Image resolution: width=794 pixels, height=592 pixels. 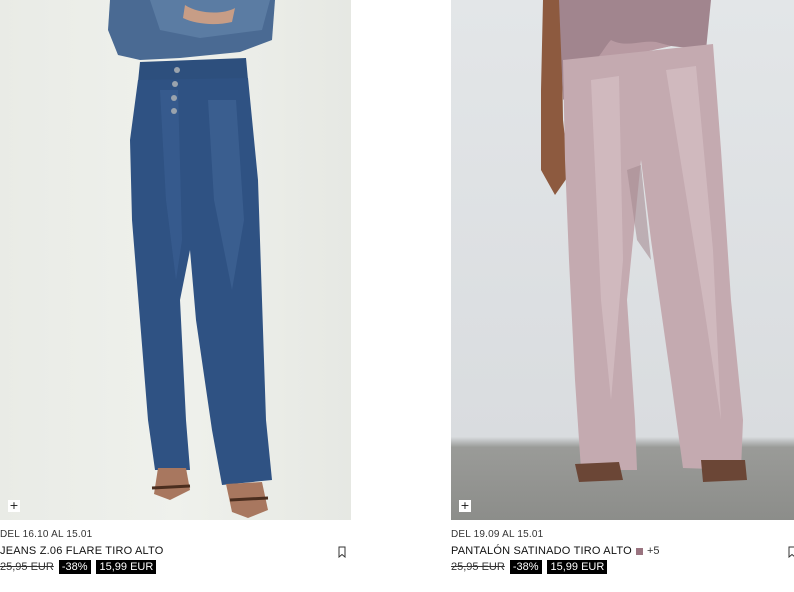 I want to click on color-options: +5, so click(x=648, y=551).